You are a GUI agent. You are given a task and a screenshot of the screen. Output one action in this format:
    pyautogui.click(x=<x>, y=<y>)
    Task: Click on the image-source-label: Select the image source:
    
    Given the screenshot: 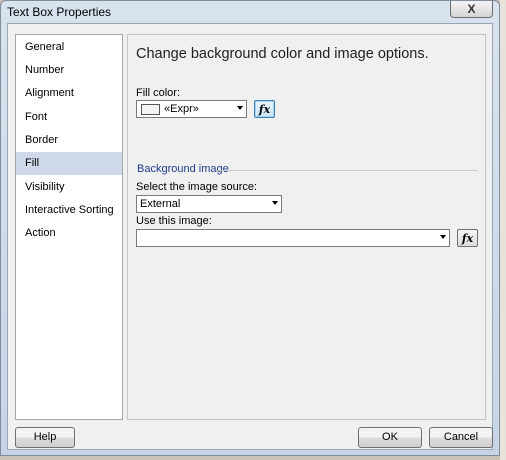 What is the action you would take?
    pyautogui.click(x=197, y=187)
    